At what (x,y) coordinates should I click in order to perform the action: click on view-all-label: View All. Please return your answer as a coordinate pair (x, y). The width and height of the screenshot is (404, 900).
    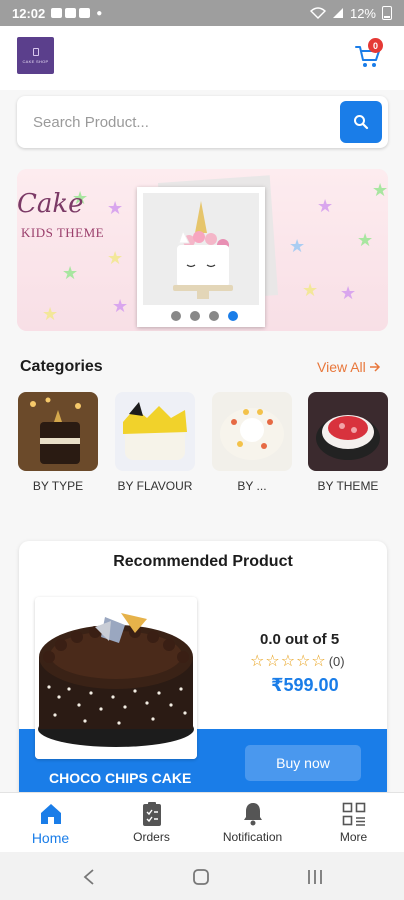
    Looking at the image, I should click on (341, 367).